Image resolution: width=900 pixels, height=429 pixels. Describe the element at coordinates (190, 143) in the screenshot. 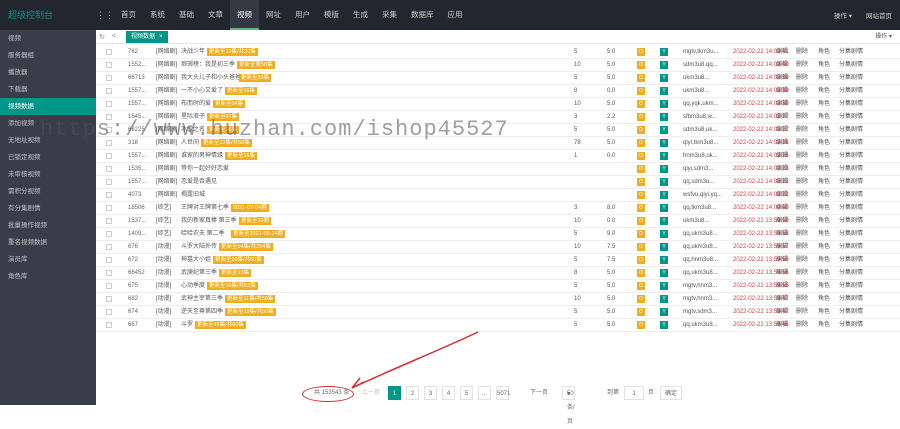

I see `row-title: 人世间` at that location.